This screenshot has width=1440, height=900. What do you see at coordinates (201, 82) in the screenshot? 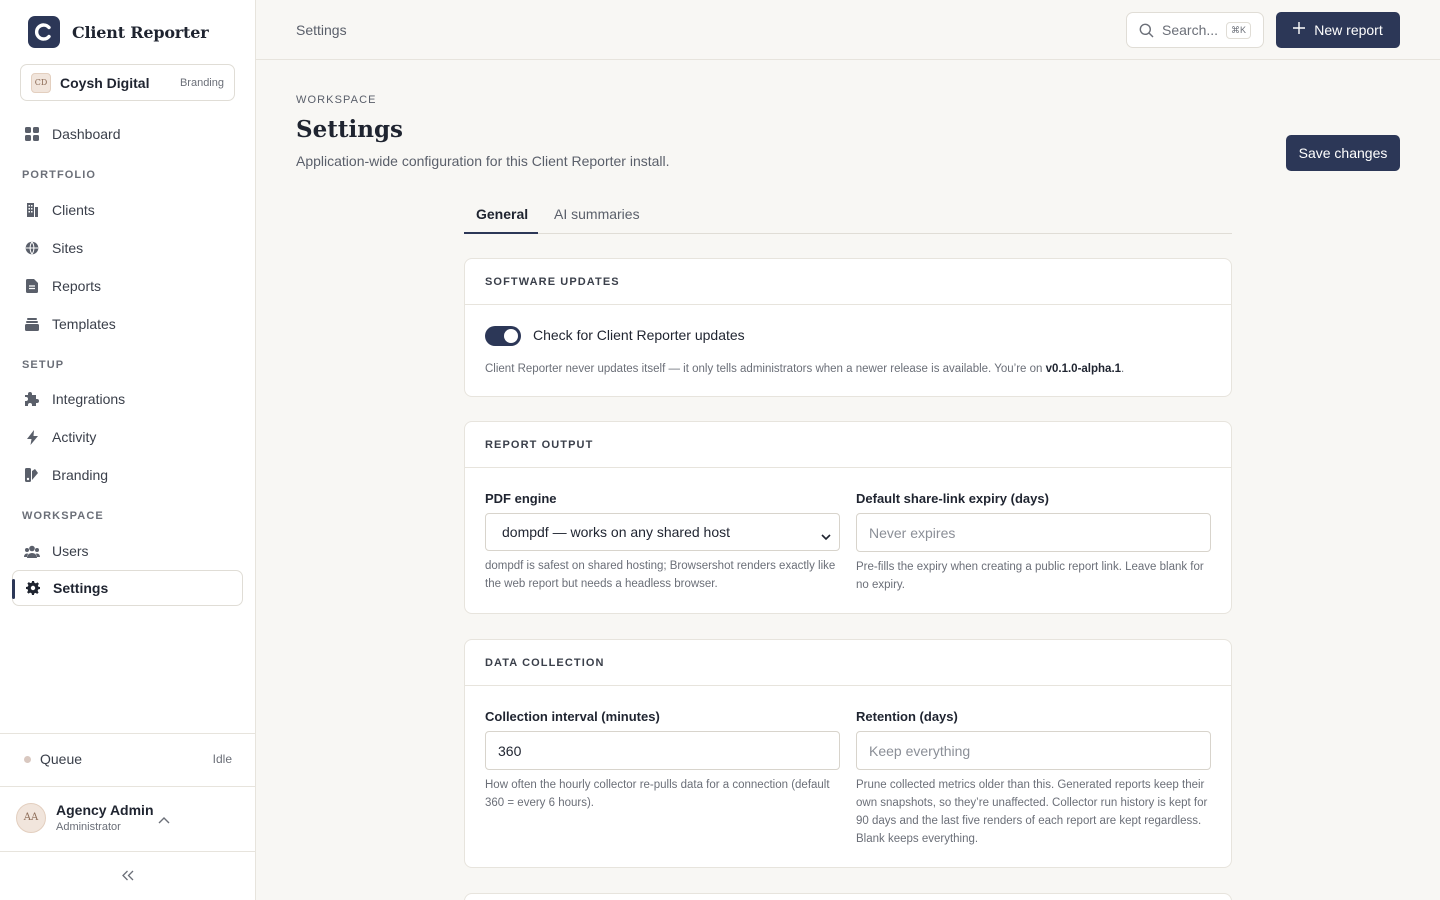
I see `workspace-tag: Branding` at bounding box center [201, 82].